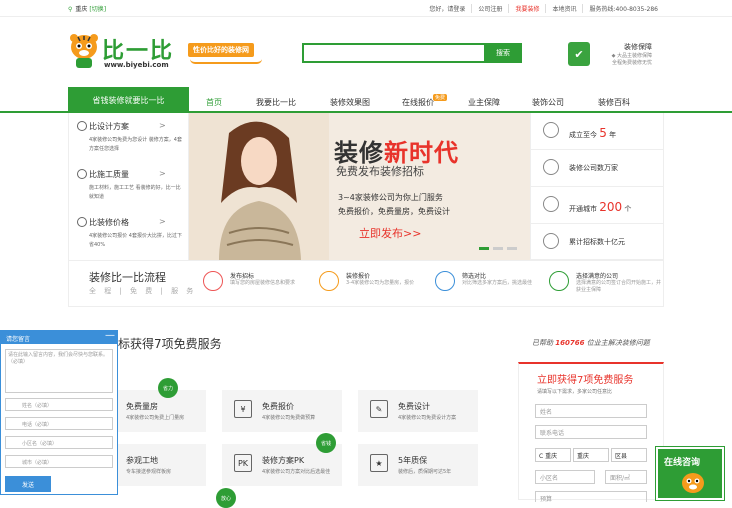 The width and height of the screenshot is (732, 508). What do you see at coordinates (97, 9) in the screenshot?
I see `switch-city-link: [切换]` at bounding box center [97, 9].